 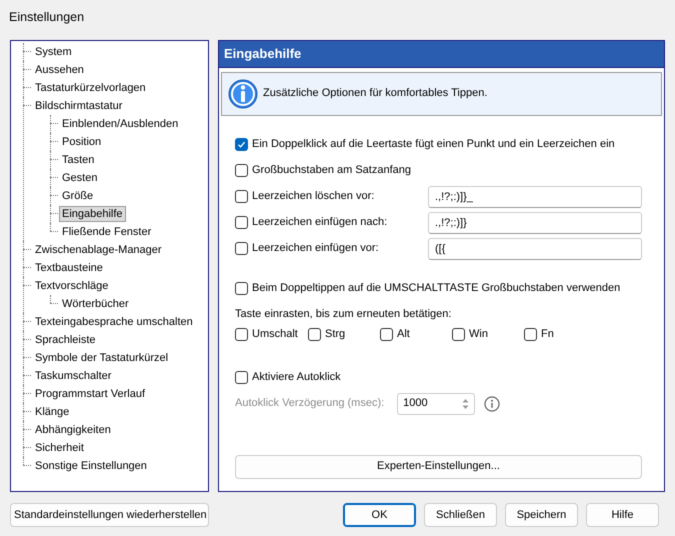 What do you see at coordinates (90, 88) in the screenshot?
I see `tree-item: Tastaturkürzelvorlagen` at bounding box center [90, 88].